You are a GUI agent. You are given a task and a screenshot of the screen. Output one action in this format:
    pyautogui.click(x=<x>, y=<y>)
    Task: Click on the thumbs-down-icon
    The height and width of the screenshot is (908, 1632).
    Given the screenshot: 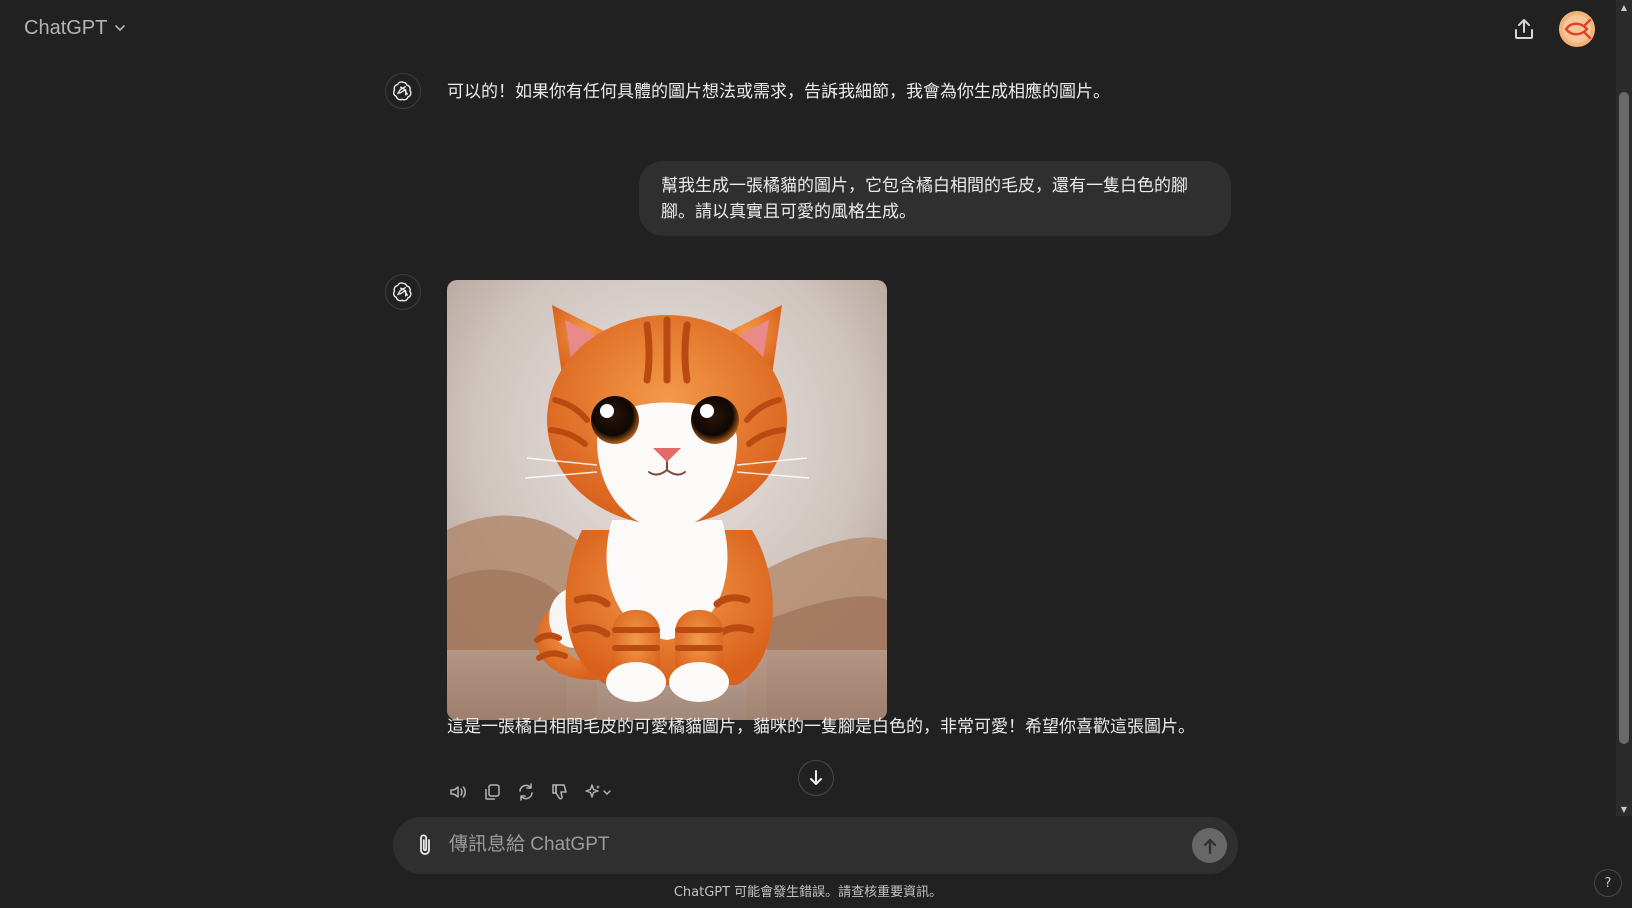 What is the action you would take?
    pyautogui.click(x=559, y=792)
    